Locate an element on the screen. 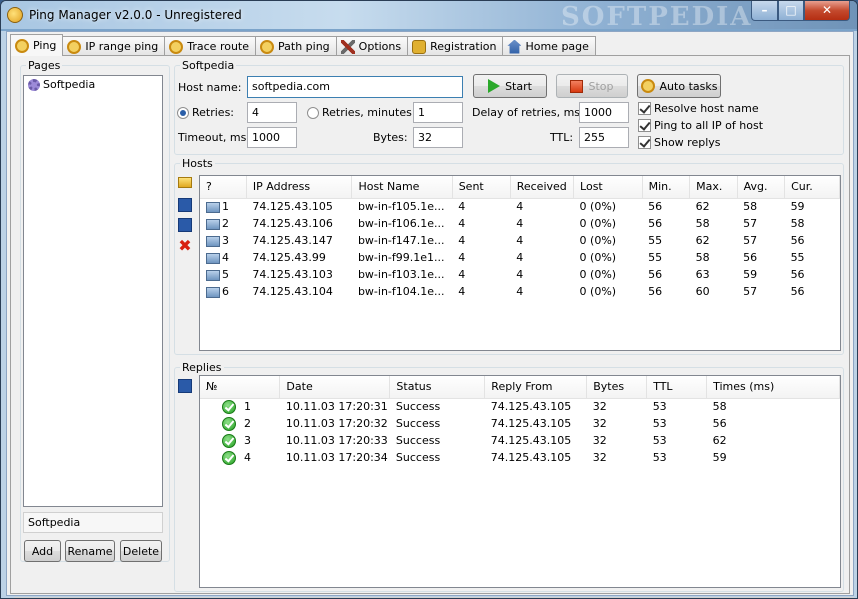 The width and height of the screenshot is (858, 599). host-name-input: softpedia.com is located at coordinates (355, 87).